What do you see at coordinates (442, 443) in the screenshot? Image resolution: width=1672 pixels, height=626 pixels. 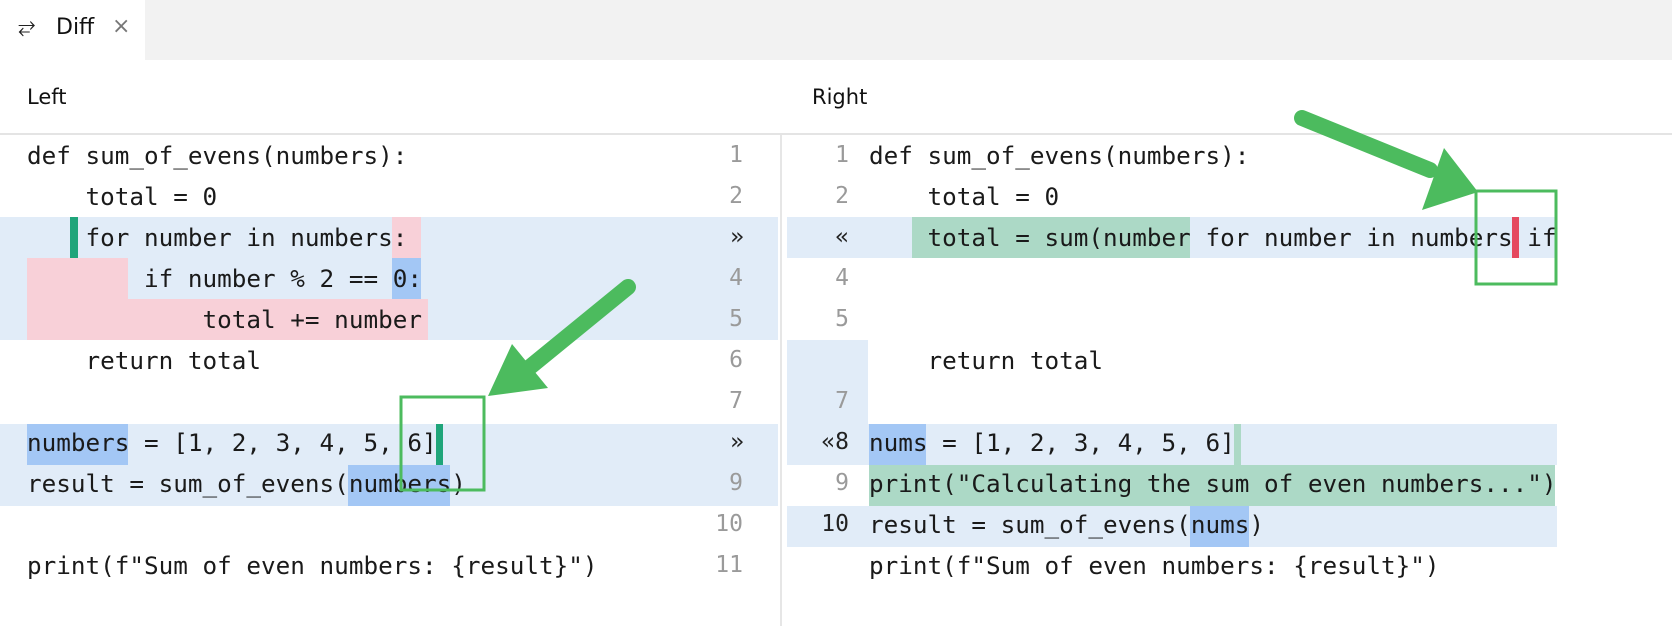 I see `highlight-box-left` at bounding box center [442, 443].